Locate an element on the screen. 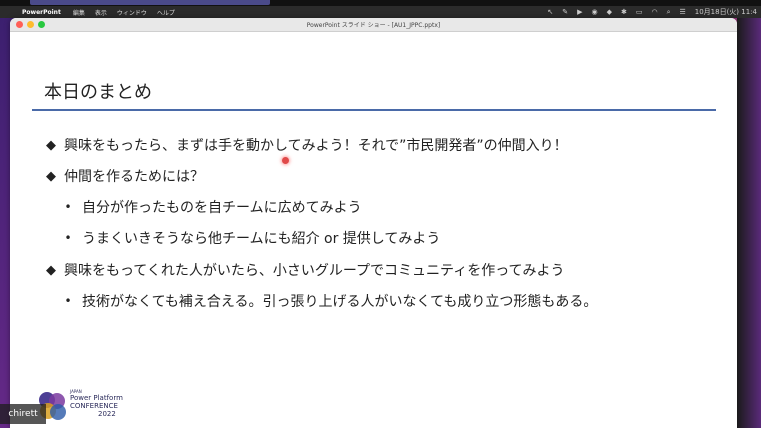  search-icon: ⌕ is located at coordinates (669, 12).